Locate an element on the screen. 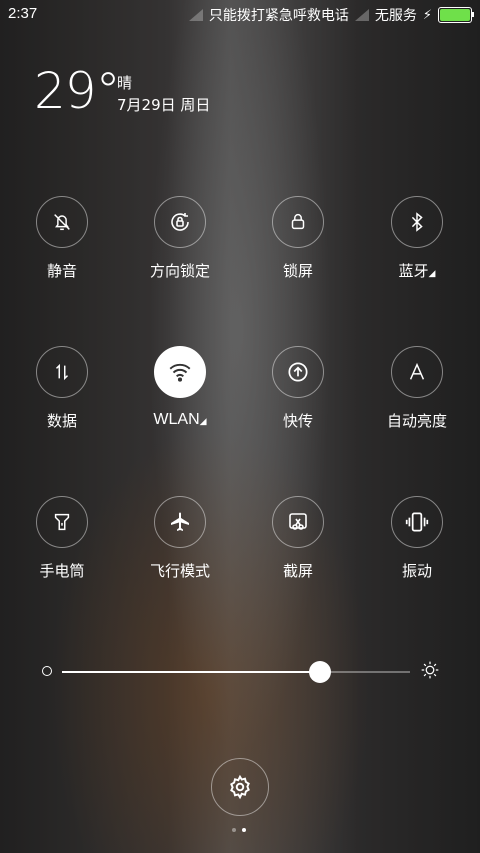 This screenshot has width=480, height=853. toggle-bluetooth-circle is located at coordinates (417, 222).